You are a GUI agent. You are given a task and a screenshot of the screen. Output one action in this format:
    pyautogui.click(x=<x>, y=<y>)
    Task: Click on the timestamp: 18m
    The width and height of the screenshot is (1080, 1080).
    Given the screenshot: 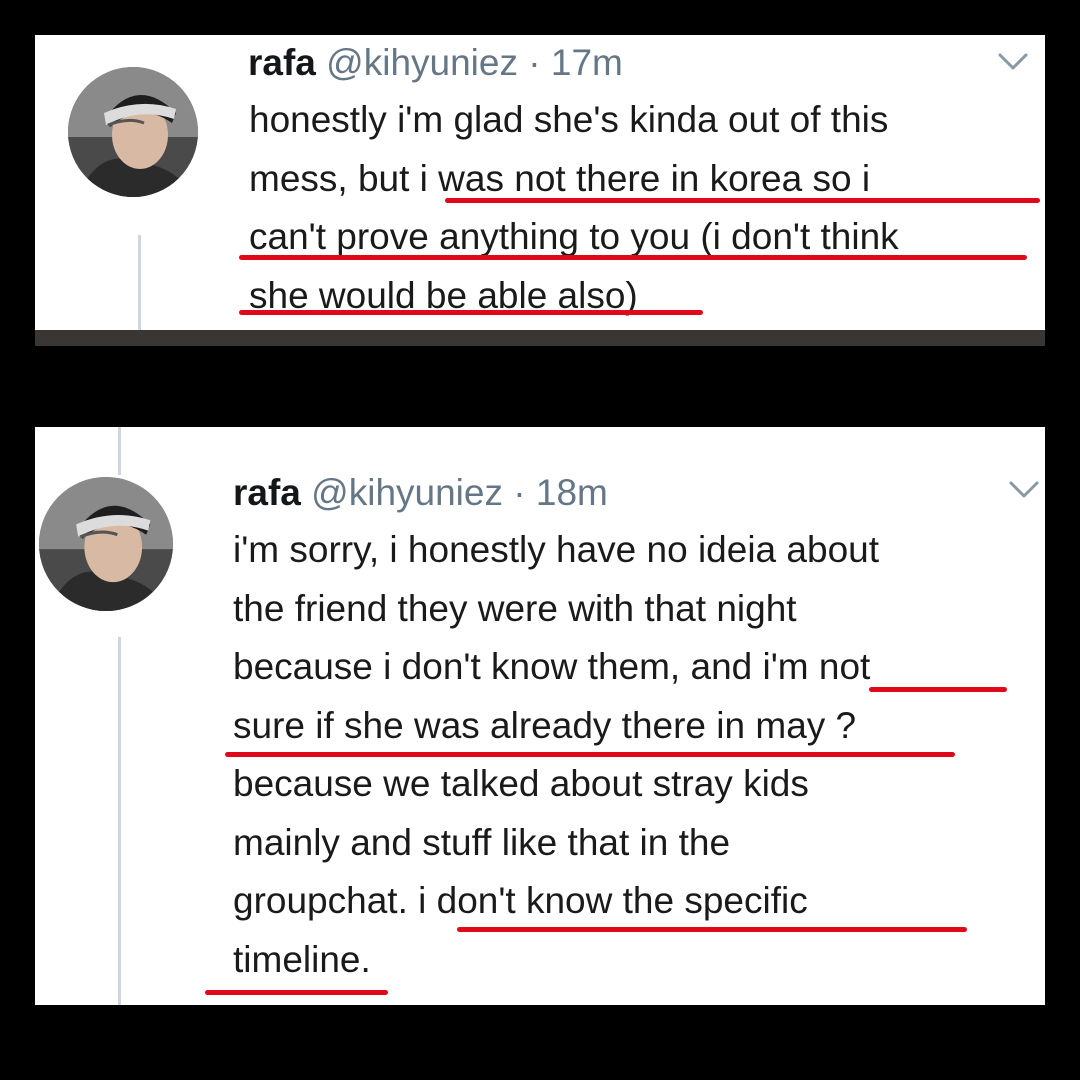 What is the action you would take?
    pyautogui.click(x=572, y=492)
    